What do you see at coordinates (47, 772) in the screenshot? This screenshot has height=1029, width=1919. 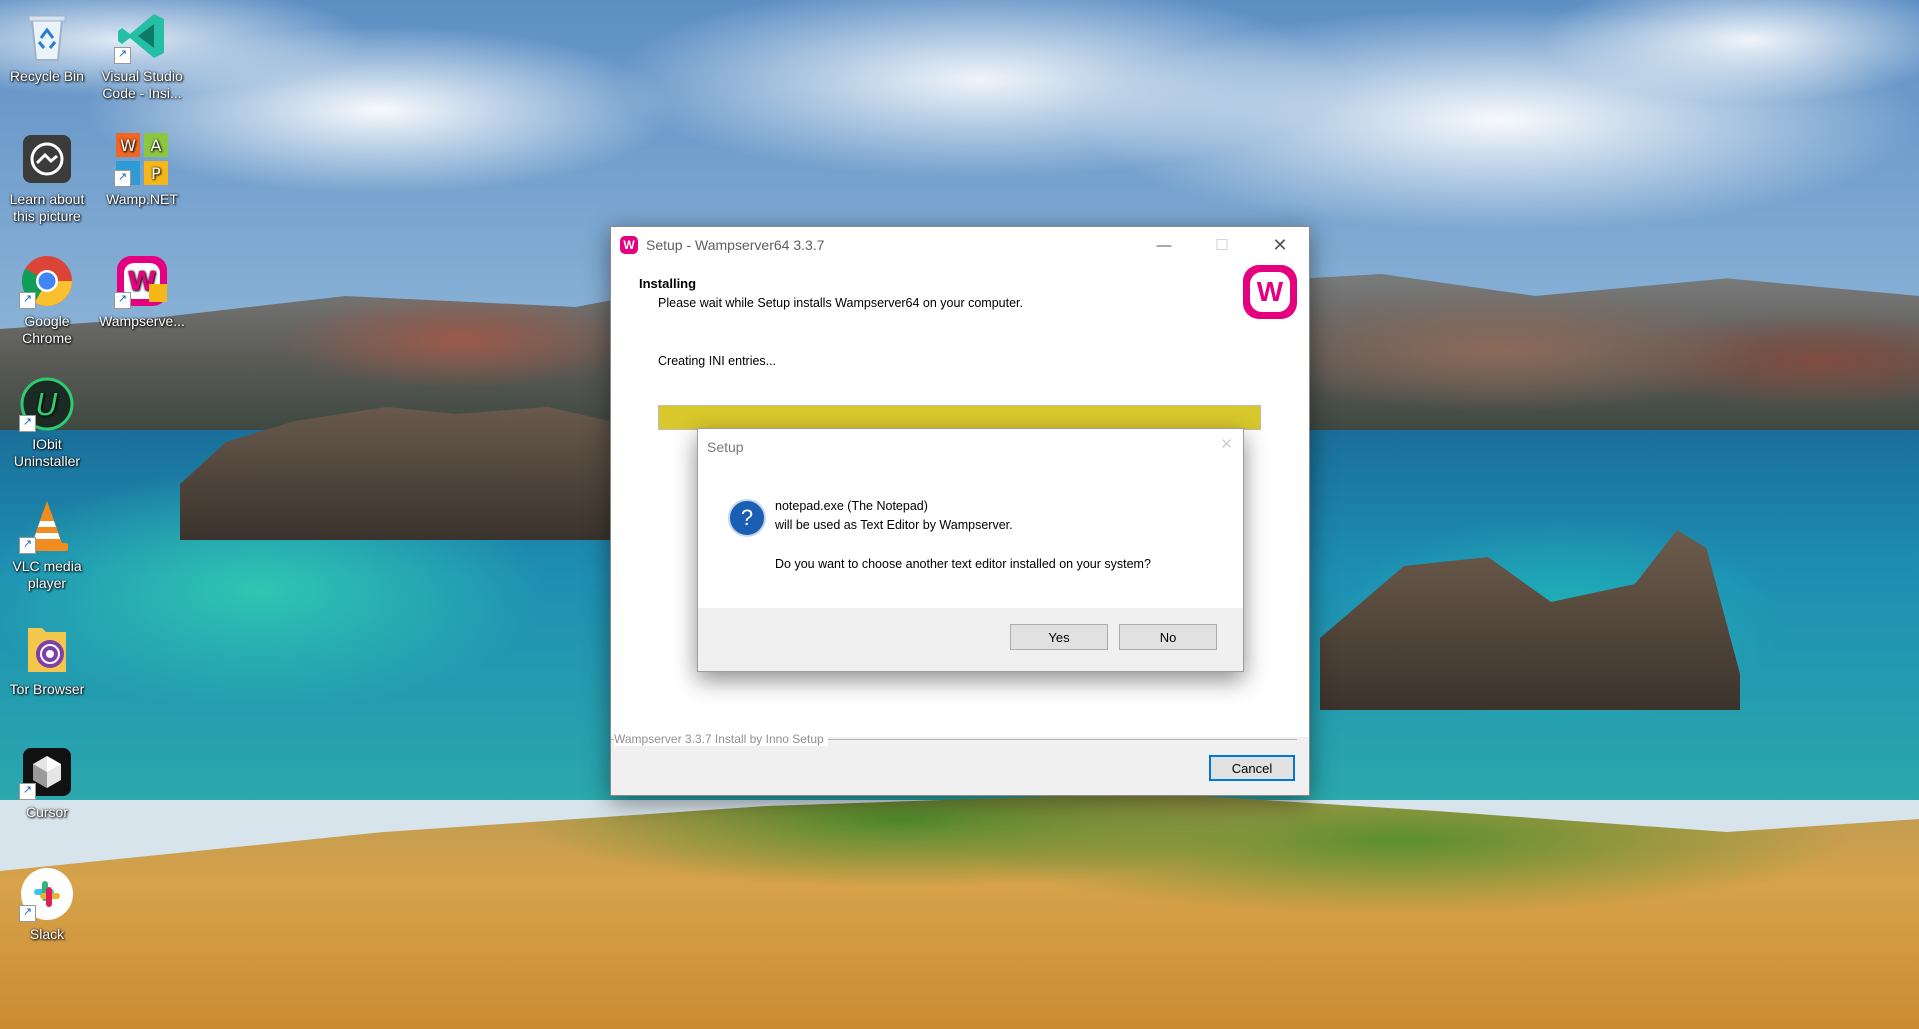 I see `cursor-icon: ↗` at bounding box center [47, 772].